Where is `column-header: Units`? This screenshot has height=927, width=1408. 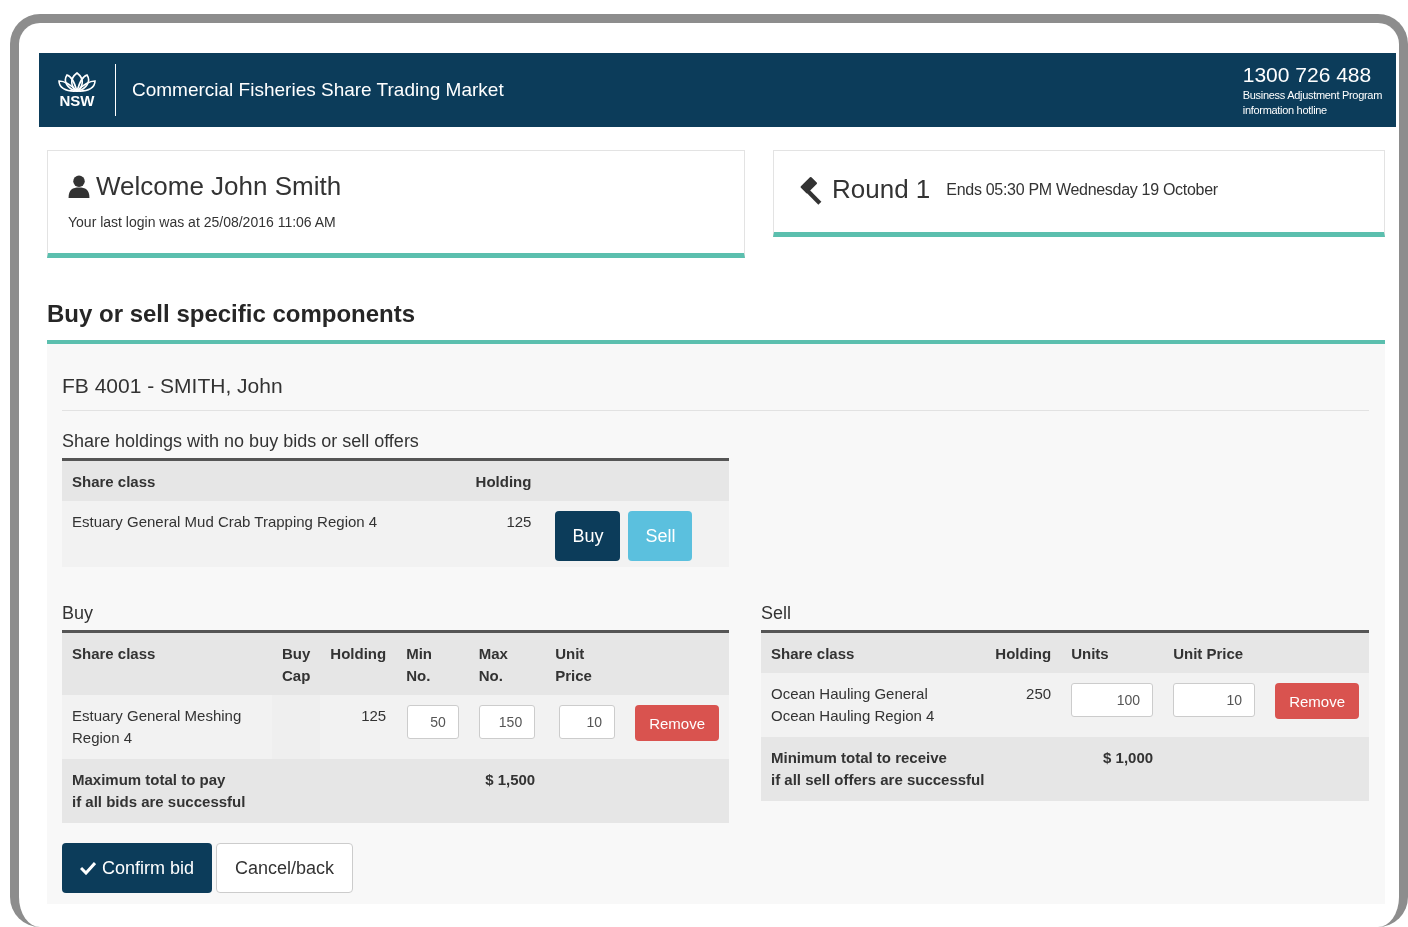
column-header: Units is located at coordinates (1112, 652).